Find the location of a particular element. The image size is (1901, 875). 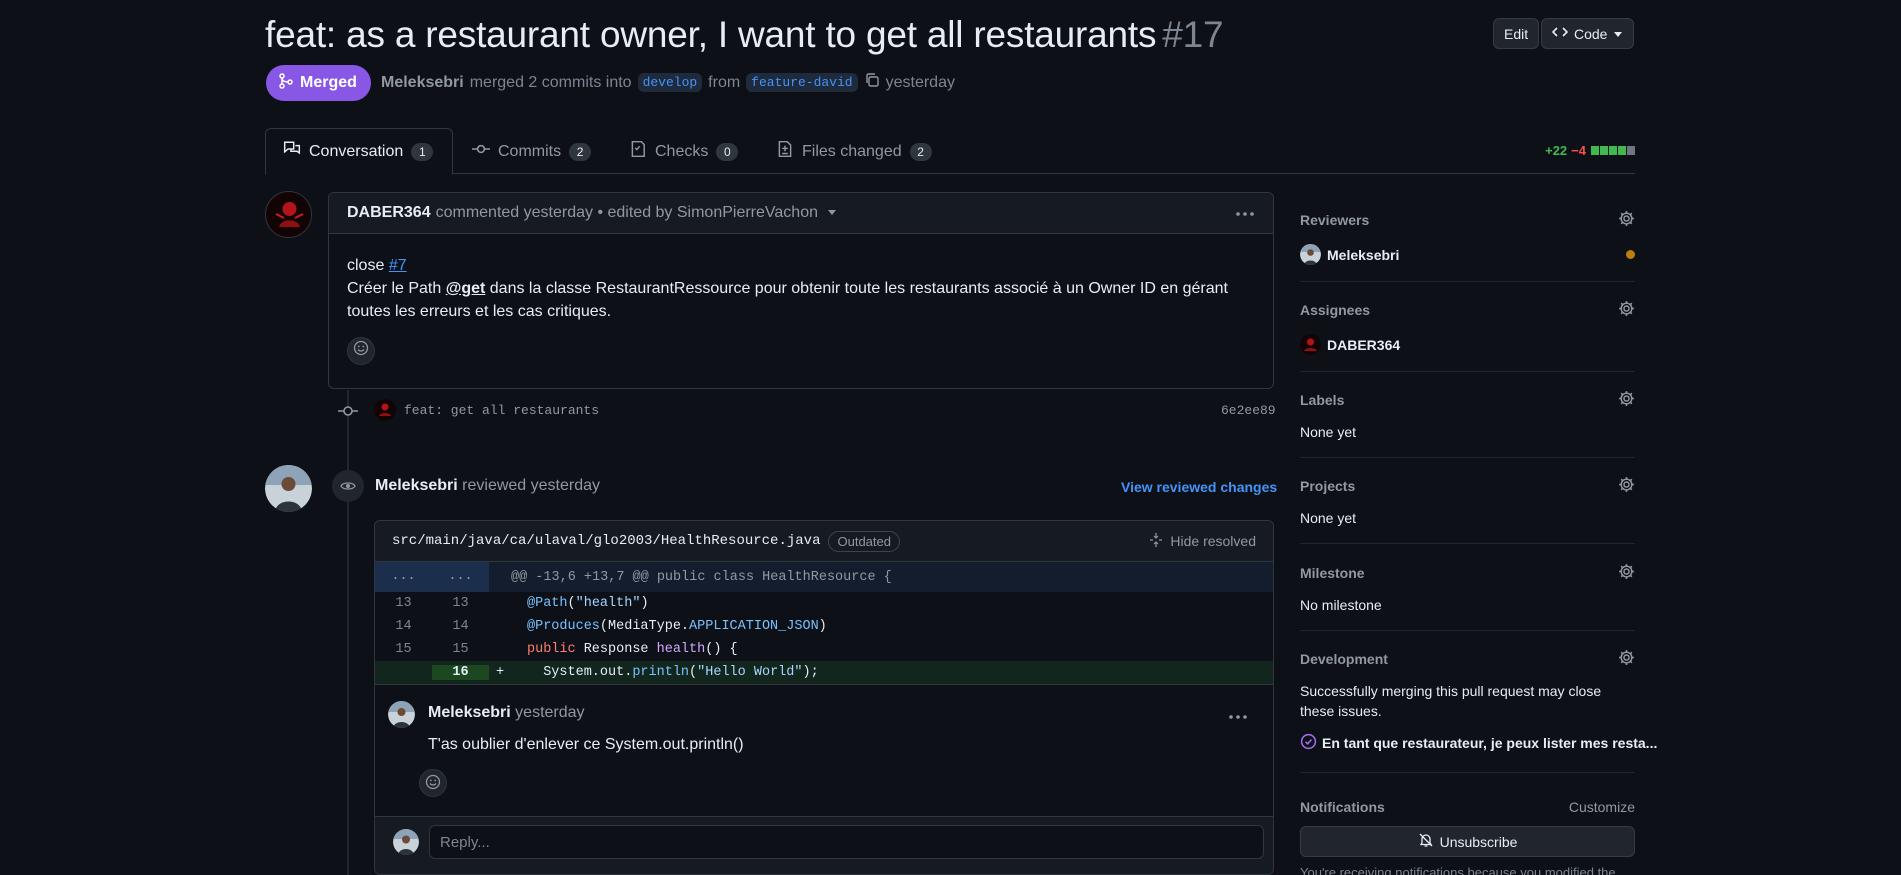

review-author: Meleksebri is located at coordinates (416, 485).